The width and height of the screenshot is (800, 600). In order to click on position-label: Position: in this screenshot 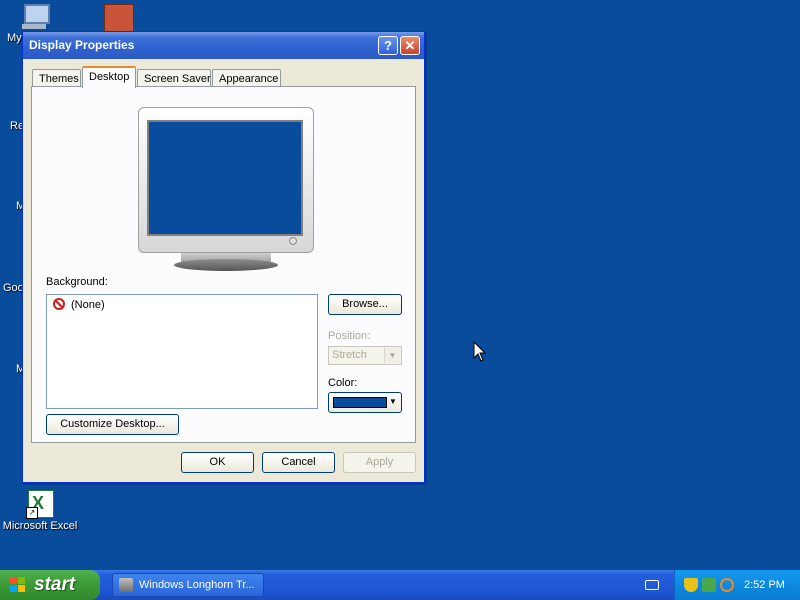, I will do `click(349, 336)`.